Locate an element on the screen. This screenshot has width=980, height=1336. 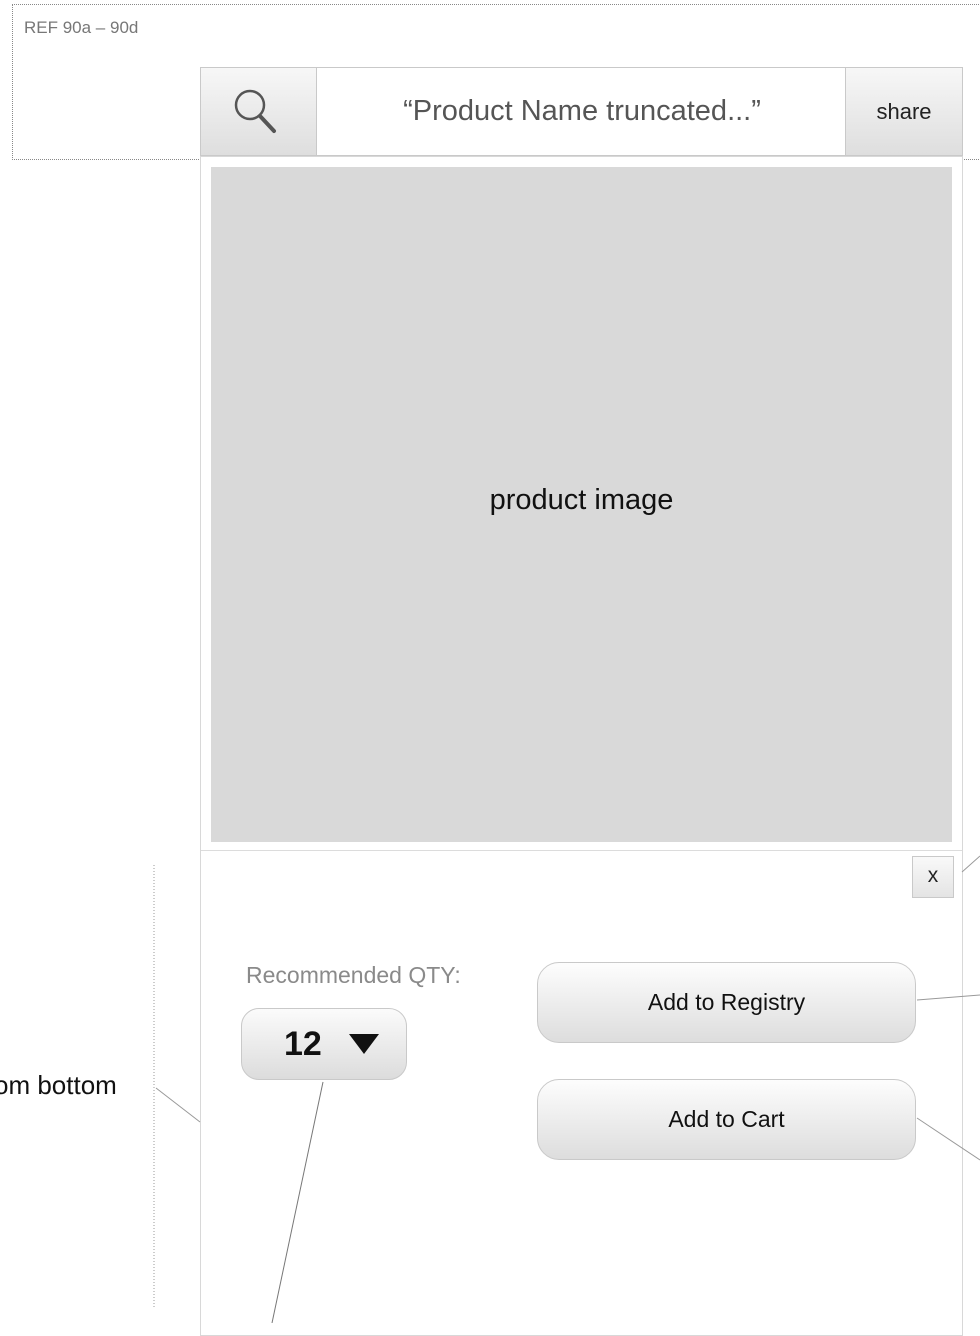
qty-callout-line is located at coordinates (297, 1202).